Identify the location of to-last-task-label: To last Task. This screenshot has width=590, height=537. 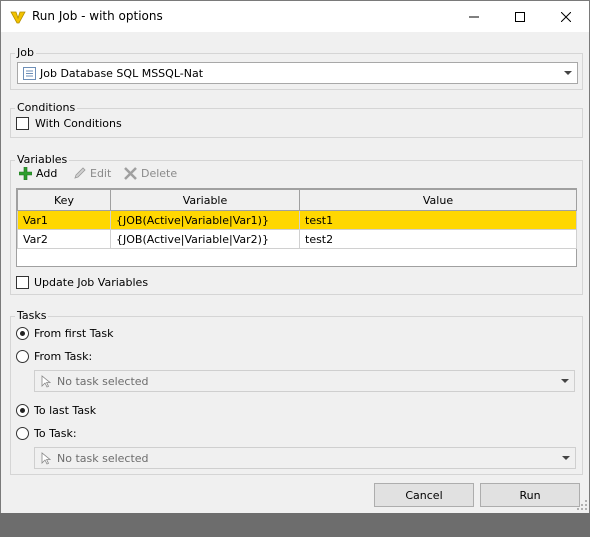
(65, 410).